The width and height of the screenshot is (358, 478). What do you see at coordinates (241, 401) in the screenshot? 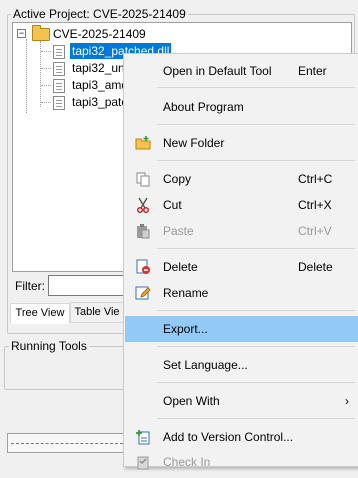
I see `menu-item-open-with: Open With ›` at bounding box center [241, 401].